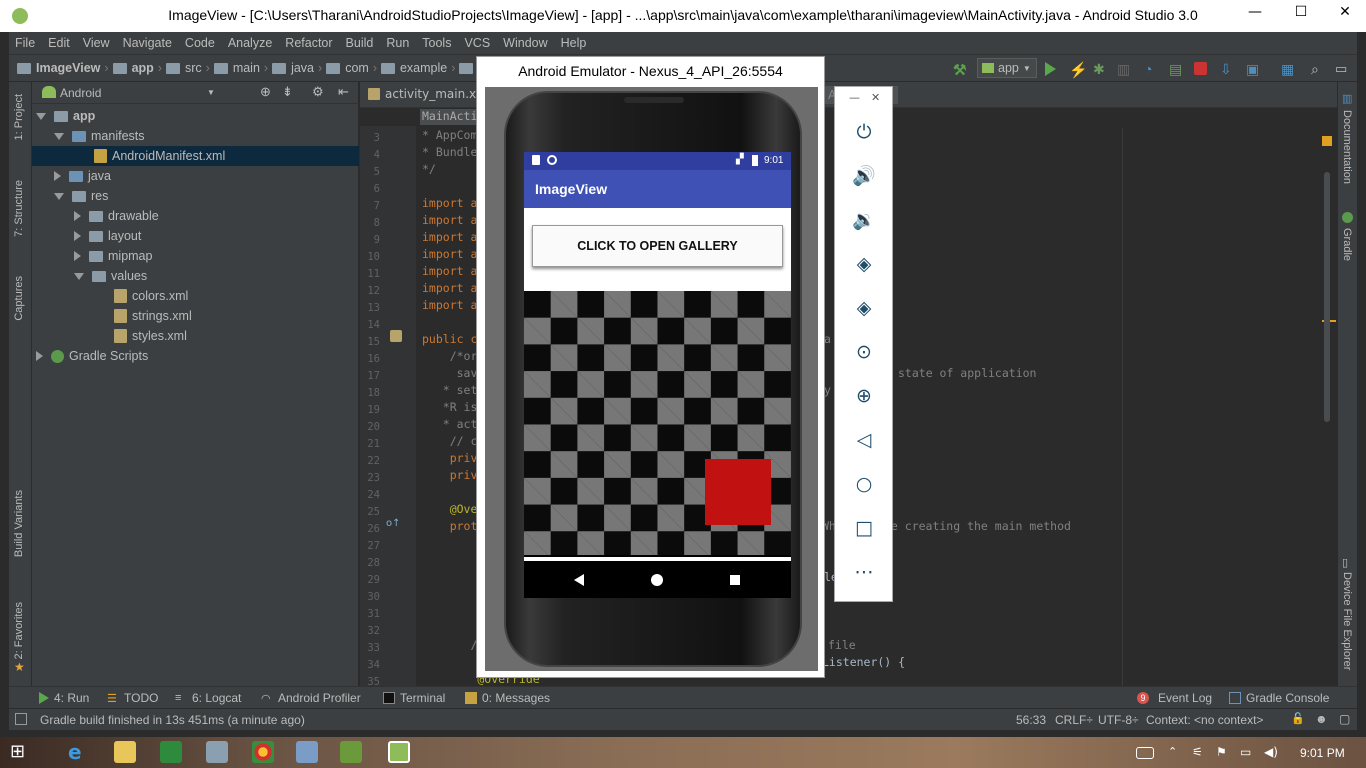  What do you see at coordinates (450, 117) in the screenshot?
I see `code-breadcrumb: MainActi` at bounding box center [450, 117].